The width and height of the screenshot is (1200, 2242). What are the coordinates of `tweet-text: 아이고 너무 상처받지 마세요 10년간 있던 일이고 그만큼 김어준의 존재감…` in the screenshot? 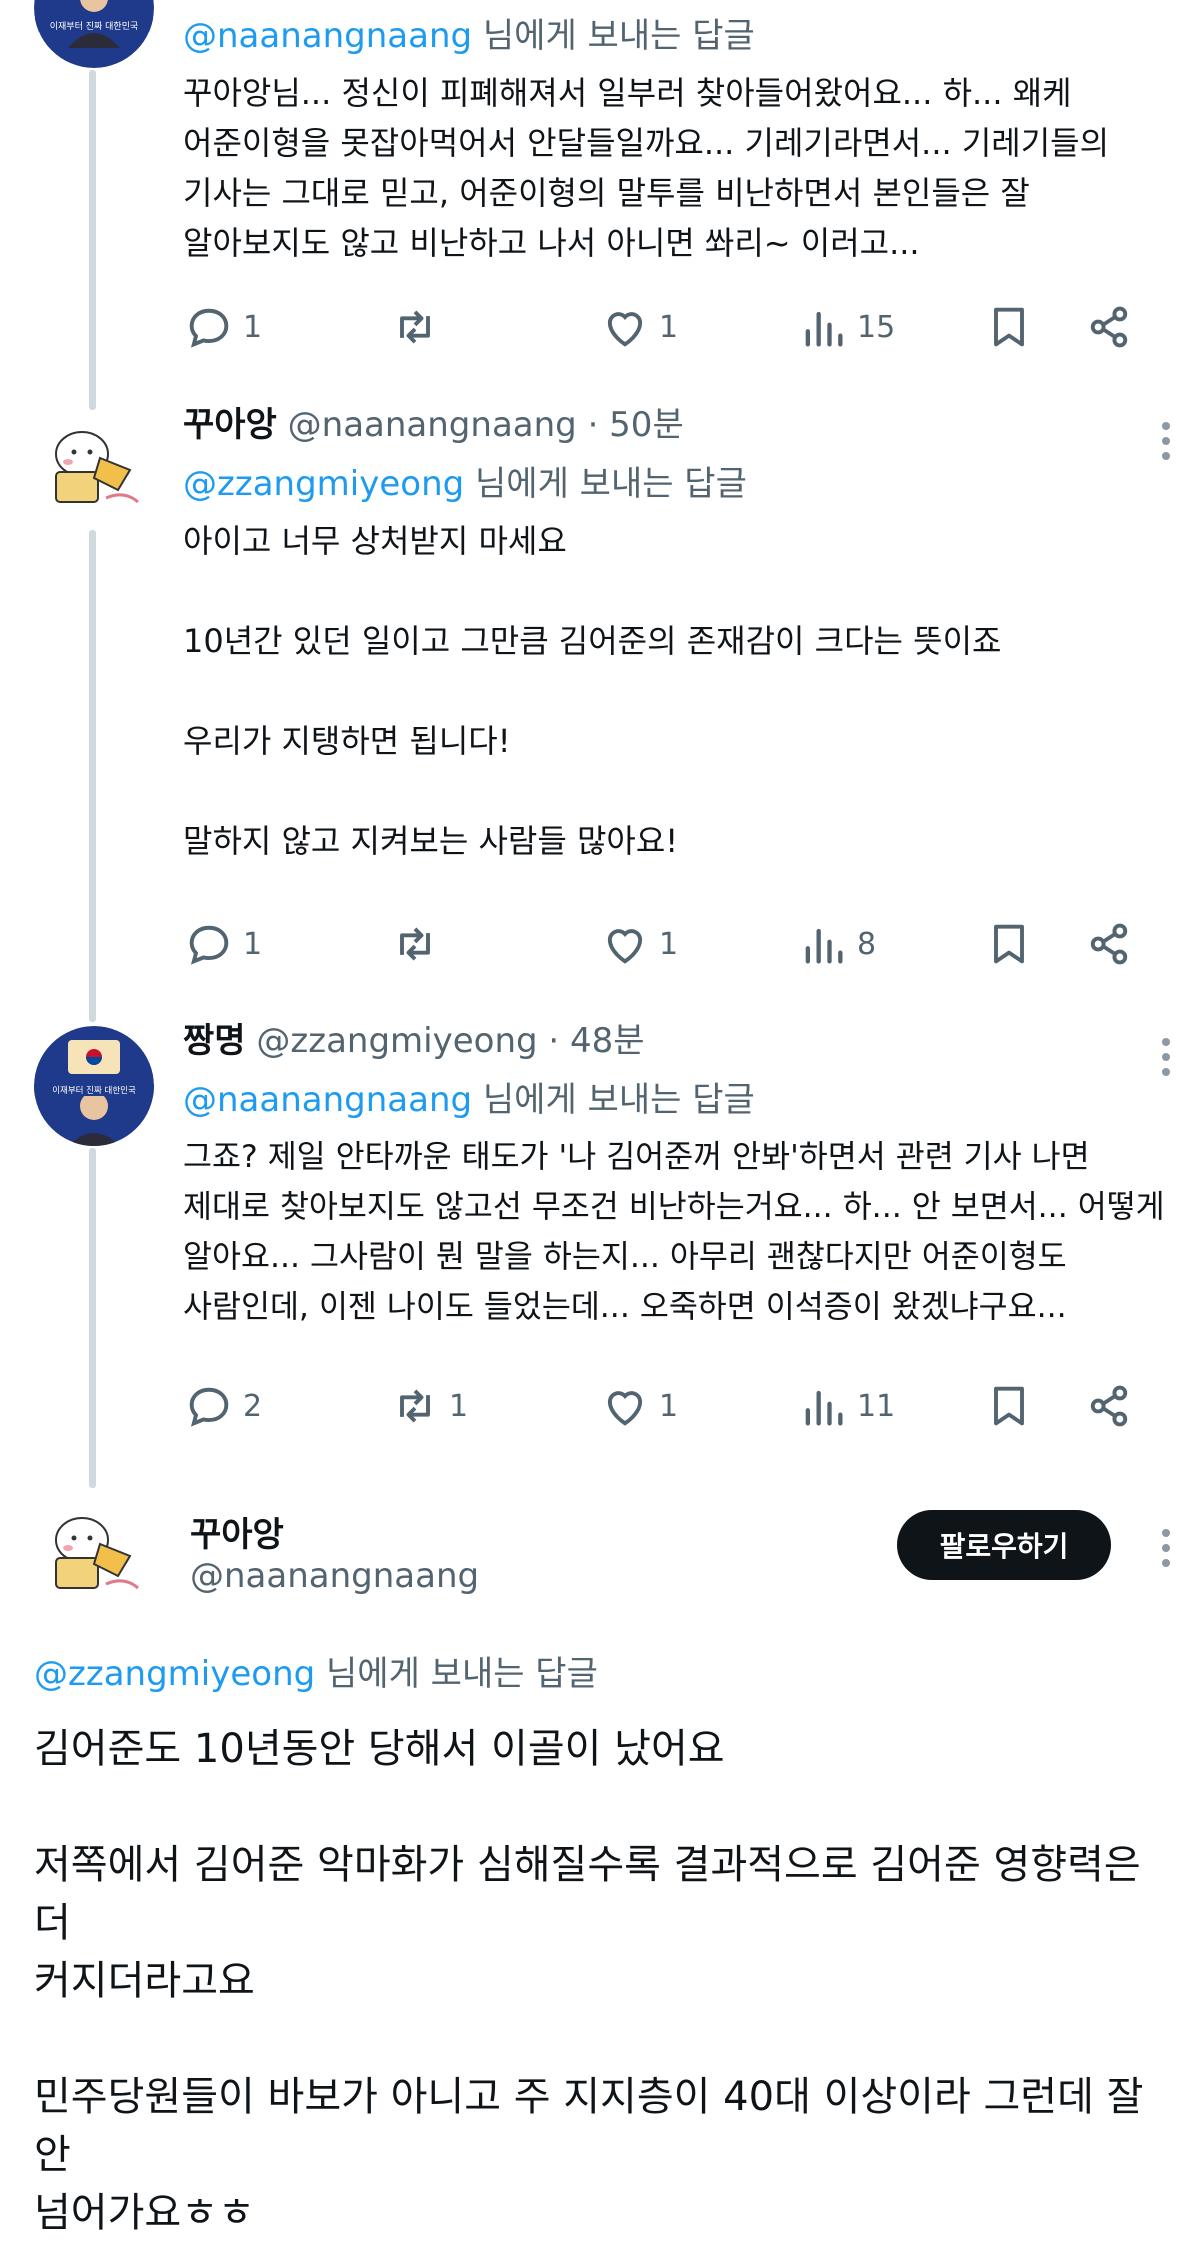 It's located at (592, 691).